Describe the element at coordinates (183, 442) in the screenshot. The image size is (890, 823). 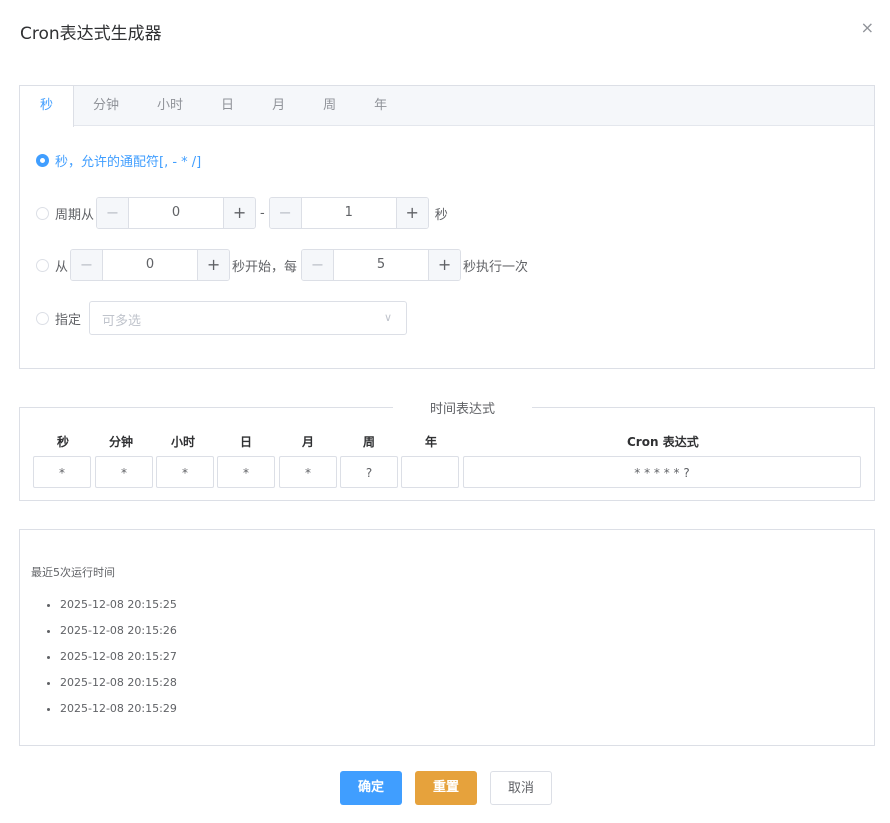
I see `header-hour: 小时` at that location.